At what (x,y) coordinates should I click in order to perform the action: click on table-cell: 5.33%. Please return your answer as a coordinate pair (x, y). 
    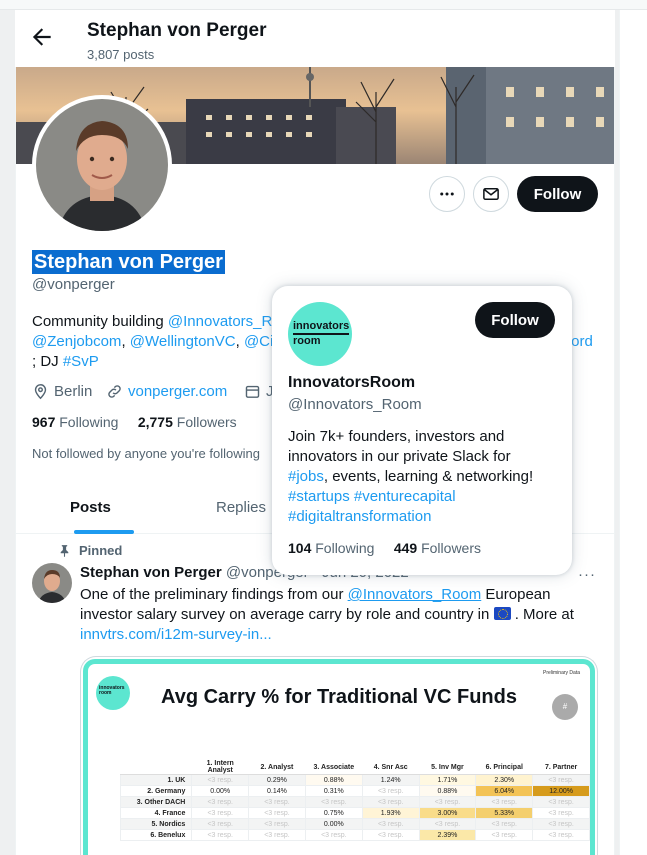
    Looking at the image, I should click on (504, 813).